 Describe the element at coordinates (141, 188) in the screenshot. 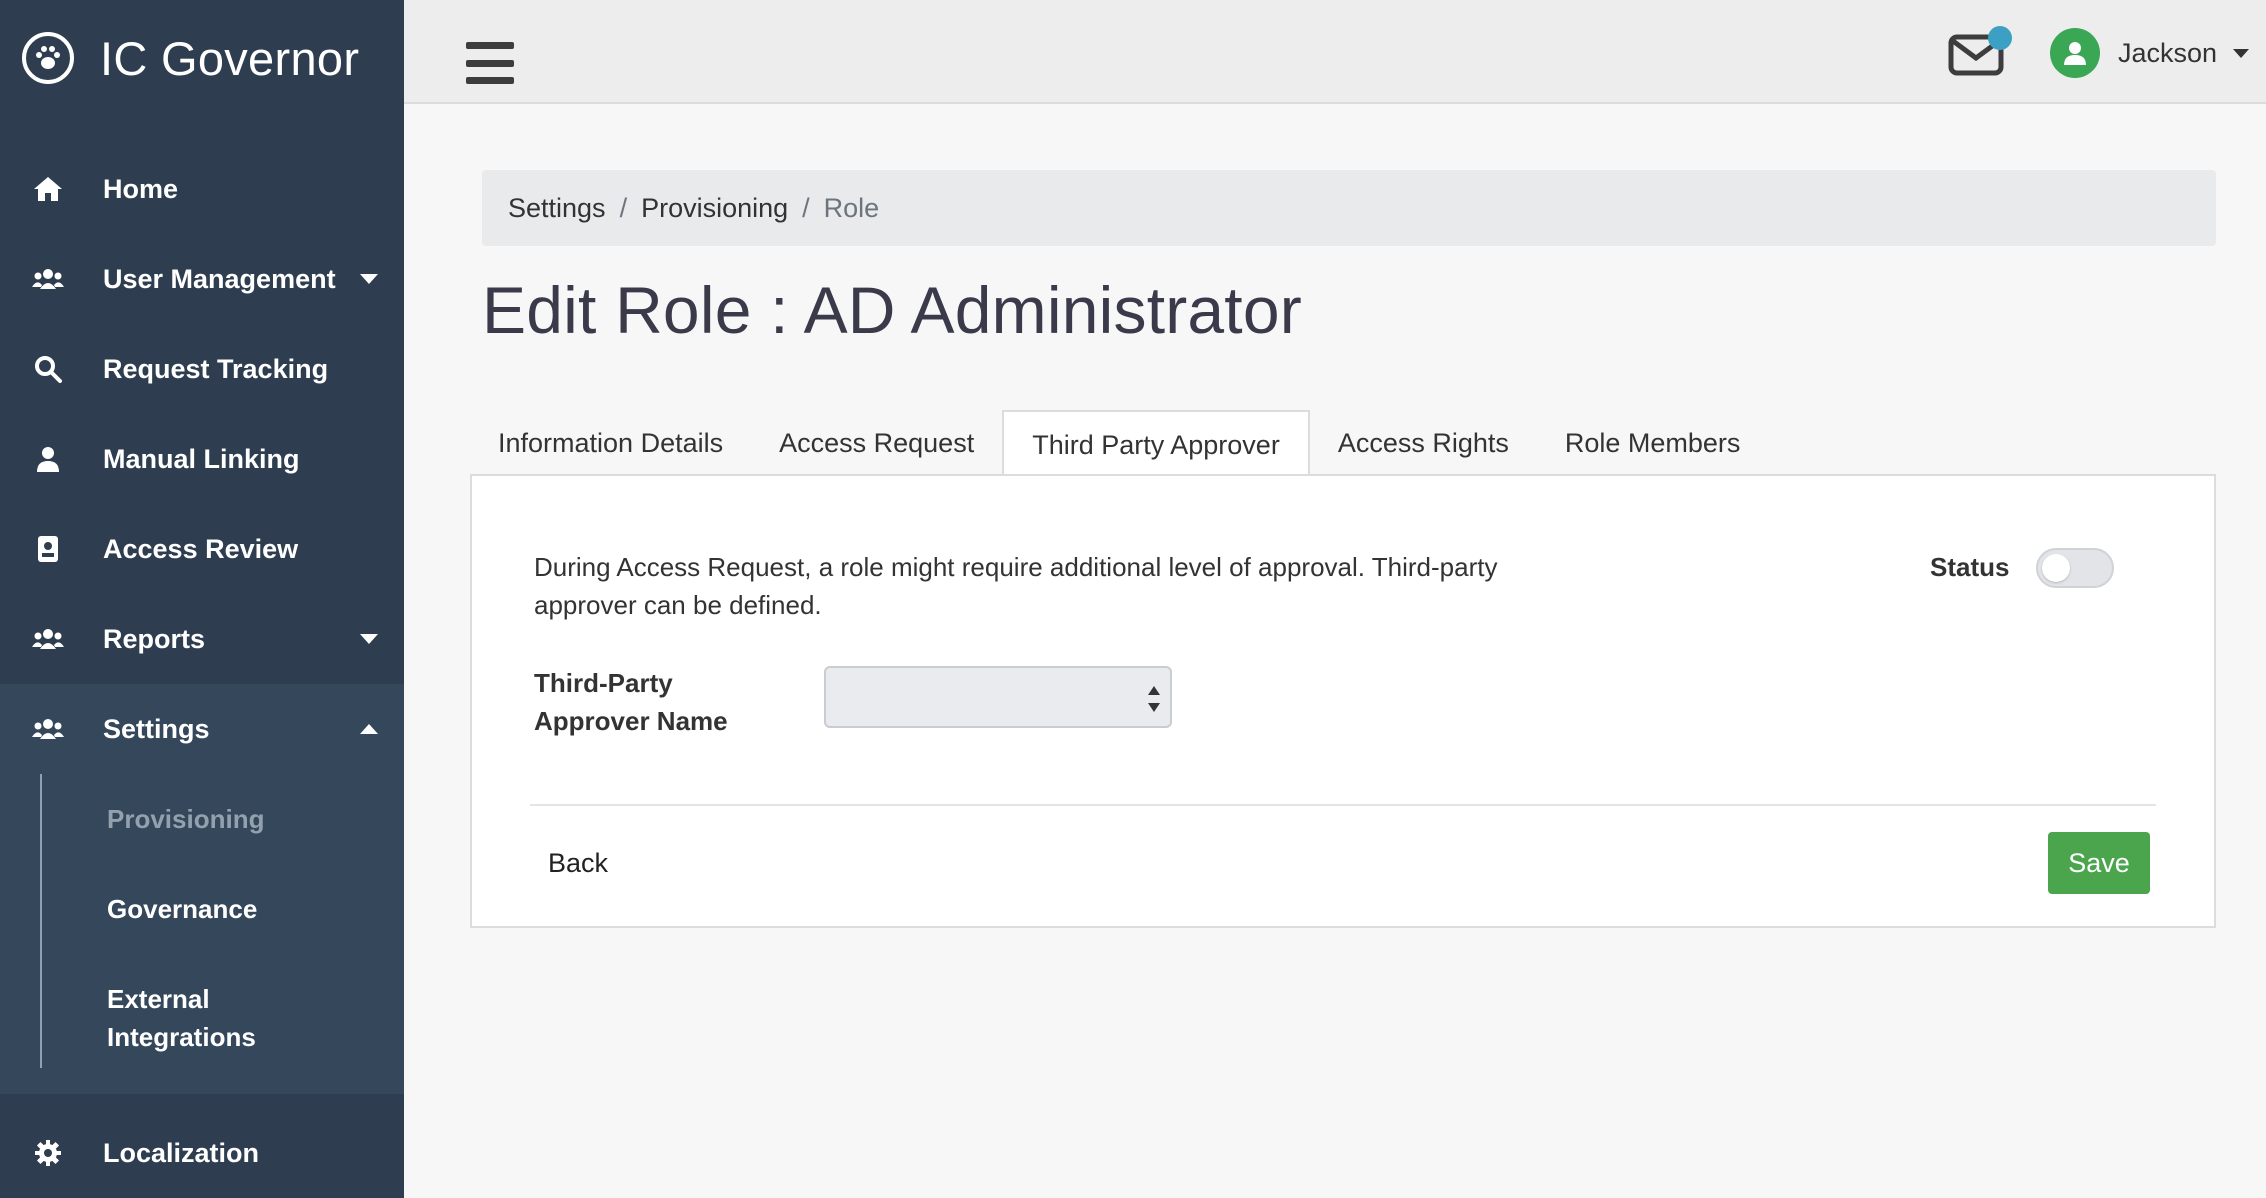

I see `sidebar-item-label: Home` at that location.